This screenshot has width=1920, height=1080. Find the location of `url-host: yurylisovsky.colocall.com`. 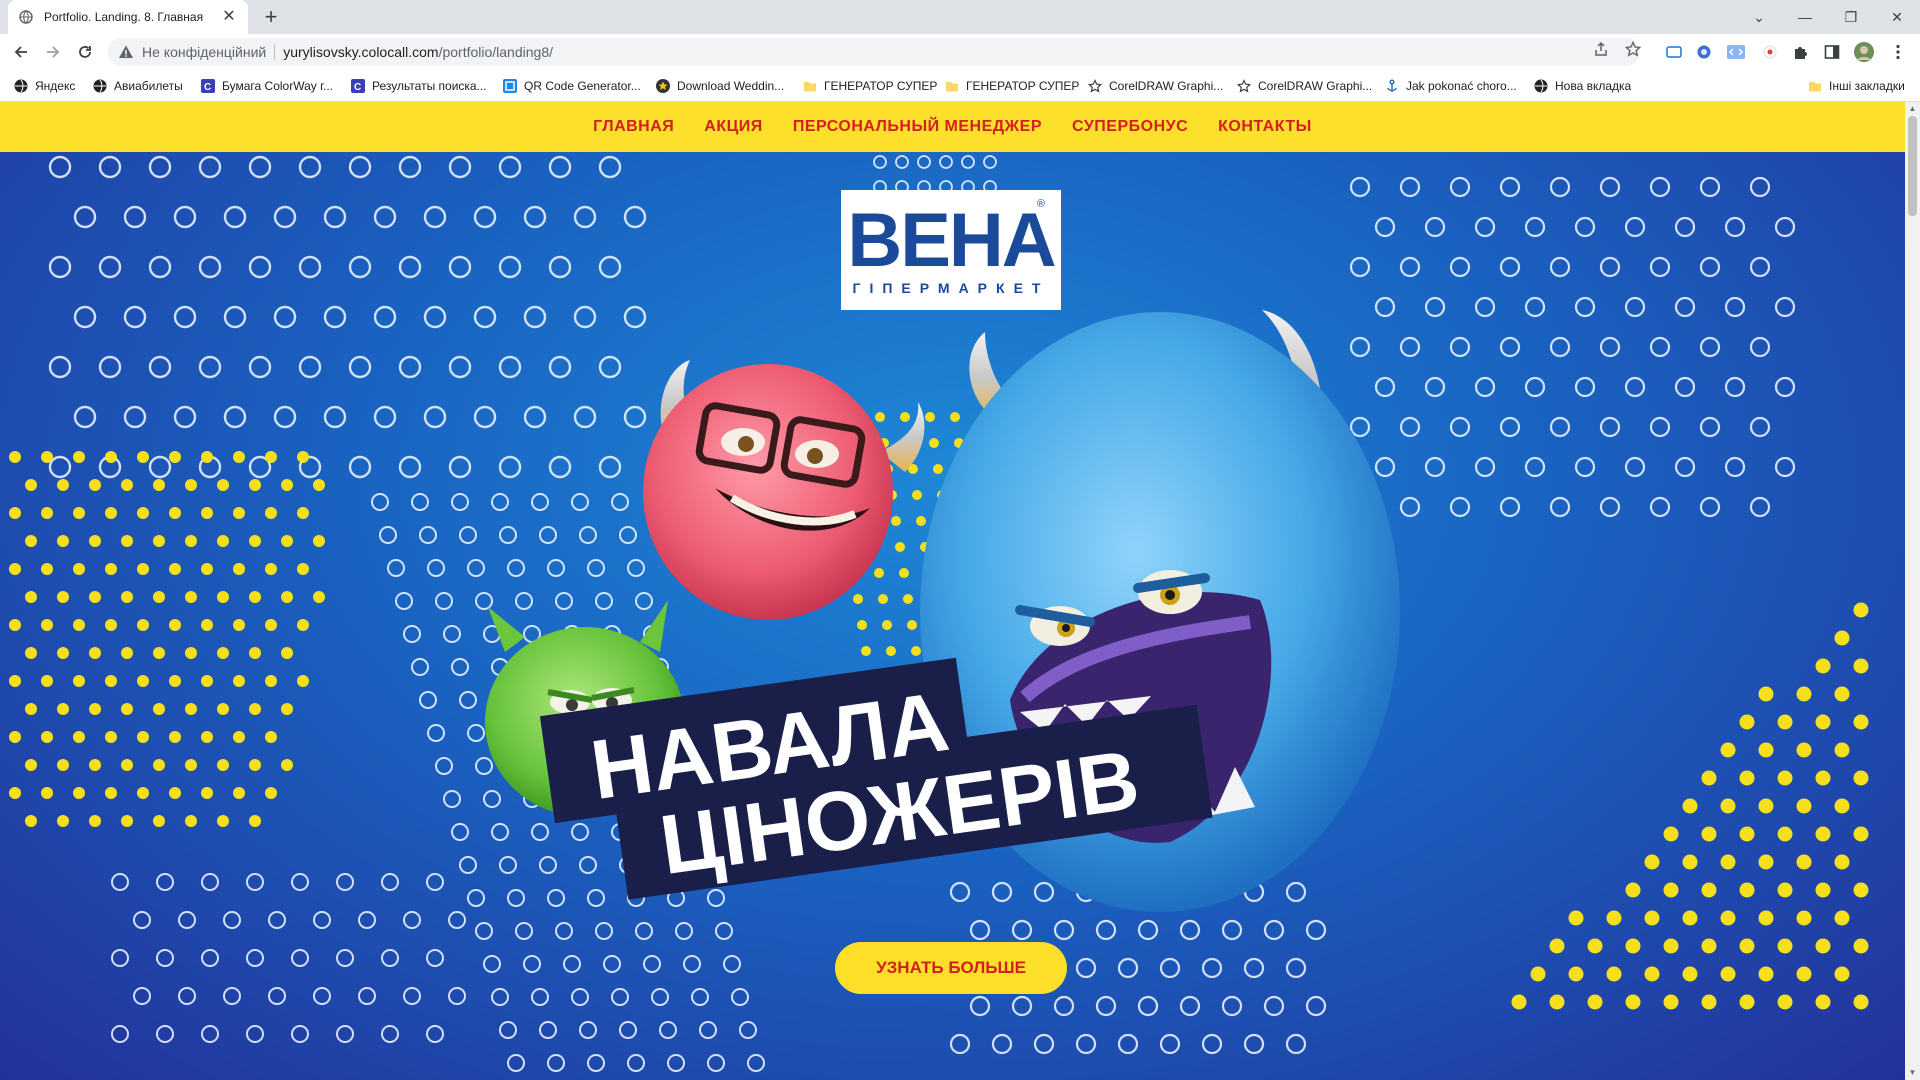

url-host: yurylisovsky.colocall.com is located at coordinates (361, 52).